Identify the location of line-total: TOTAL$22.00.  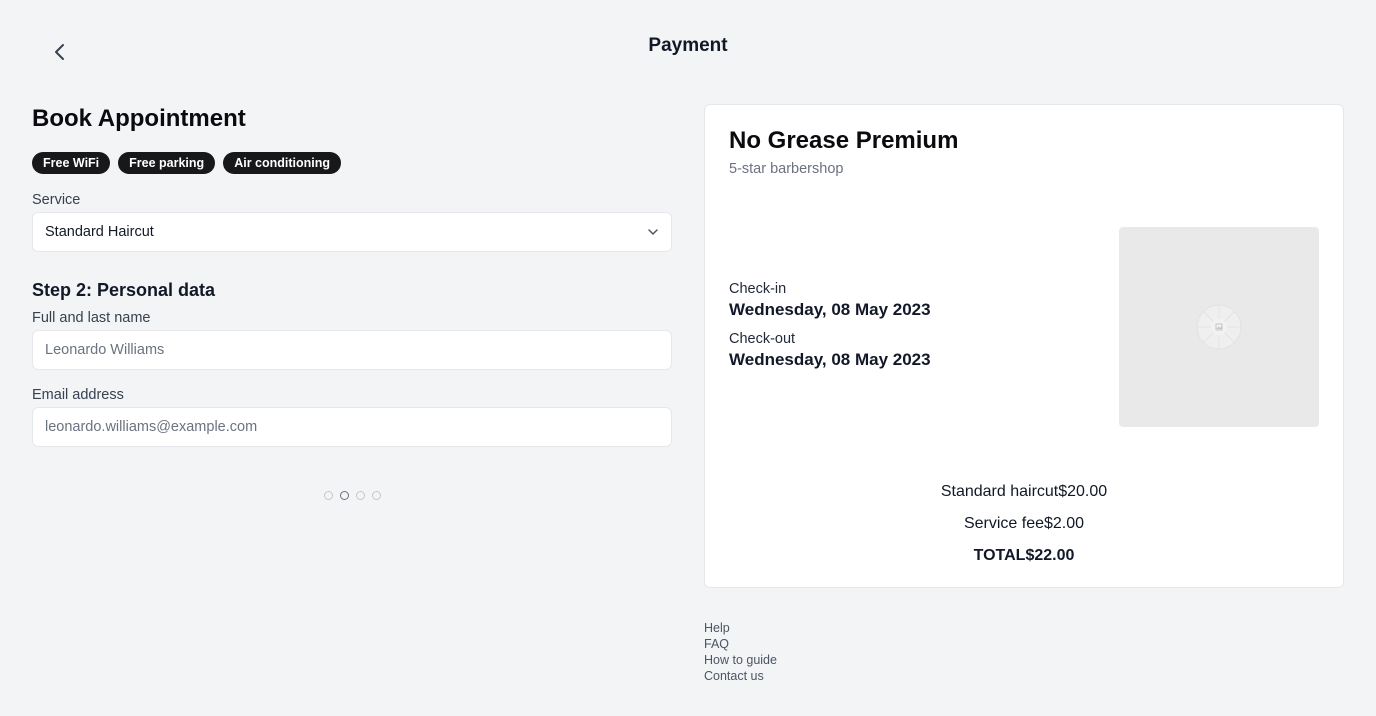
(1024, 556).